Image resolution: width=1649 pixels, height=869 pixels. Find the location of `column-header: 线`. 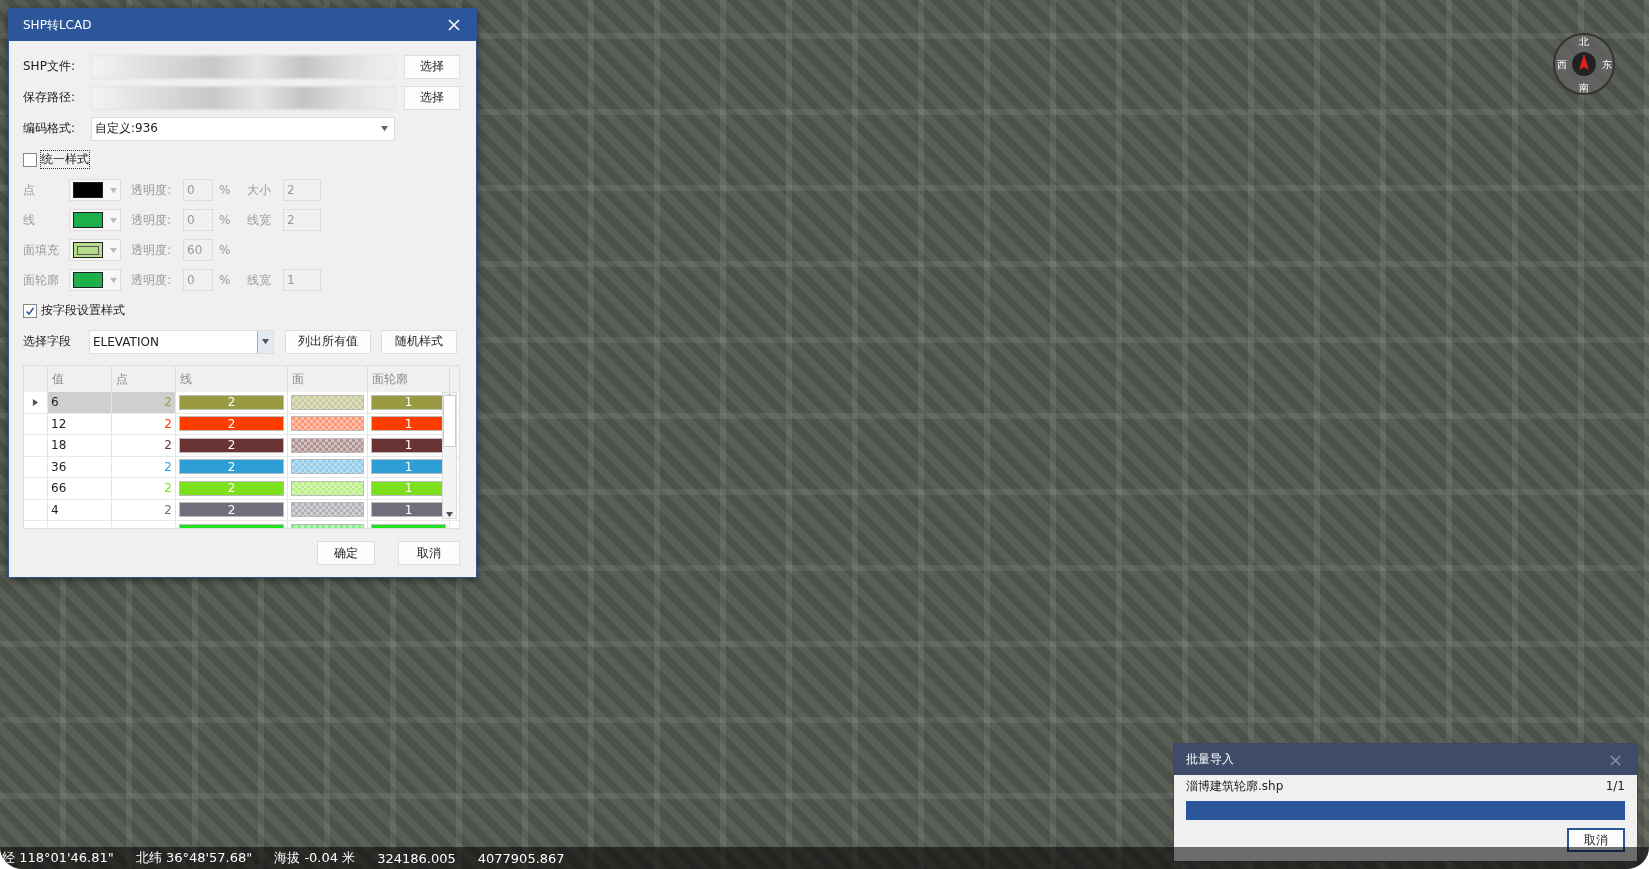

column-header: 线 is located at coordinates (232, 379).